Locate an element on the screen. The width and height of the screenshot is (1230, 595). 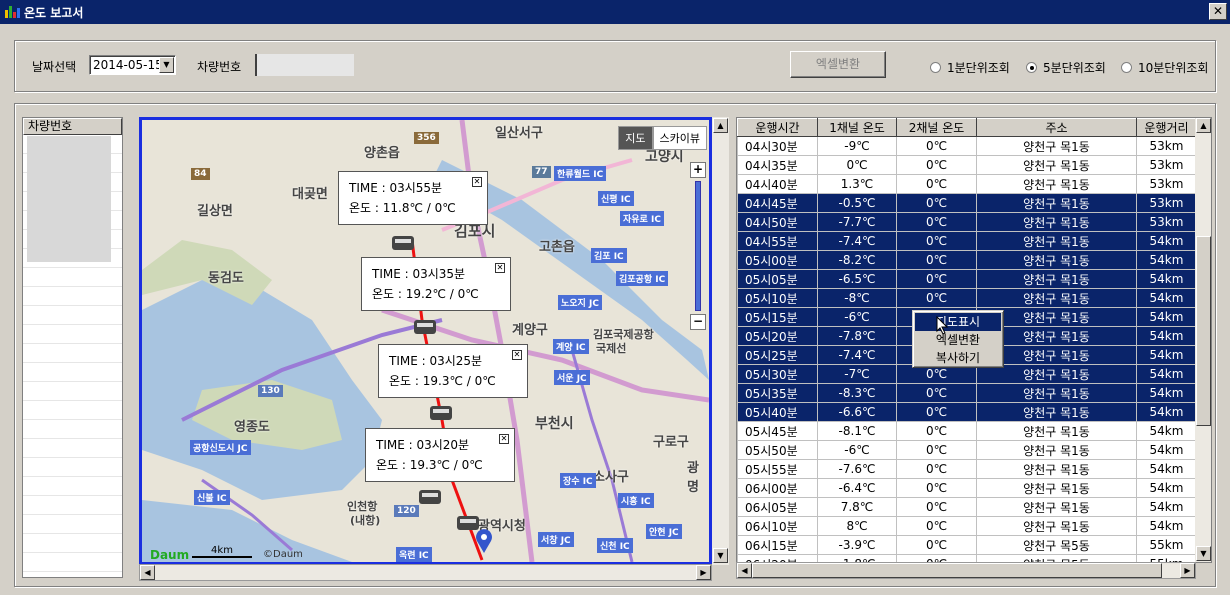
map-vertical-scrollbar: ▲ ▼ is located at coordinates (720, 341).